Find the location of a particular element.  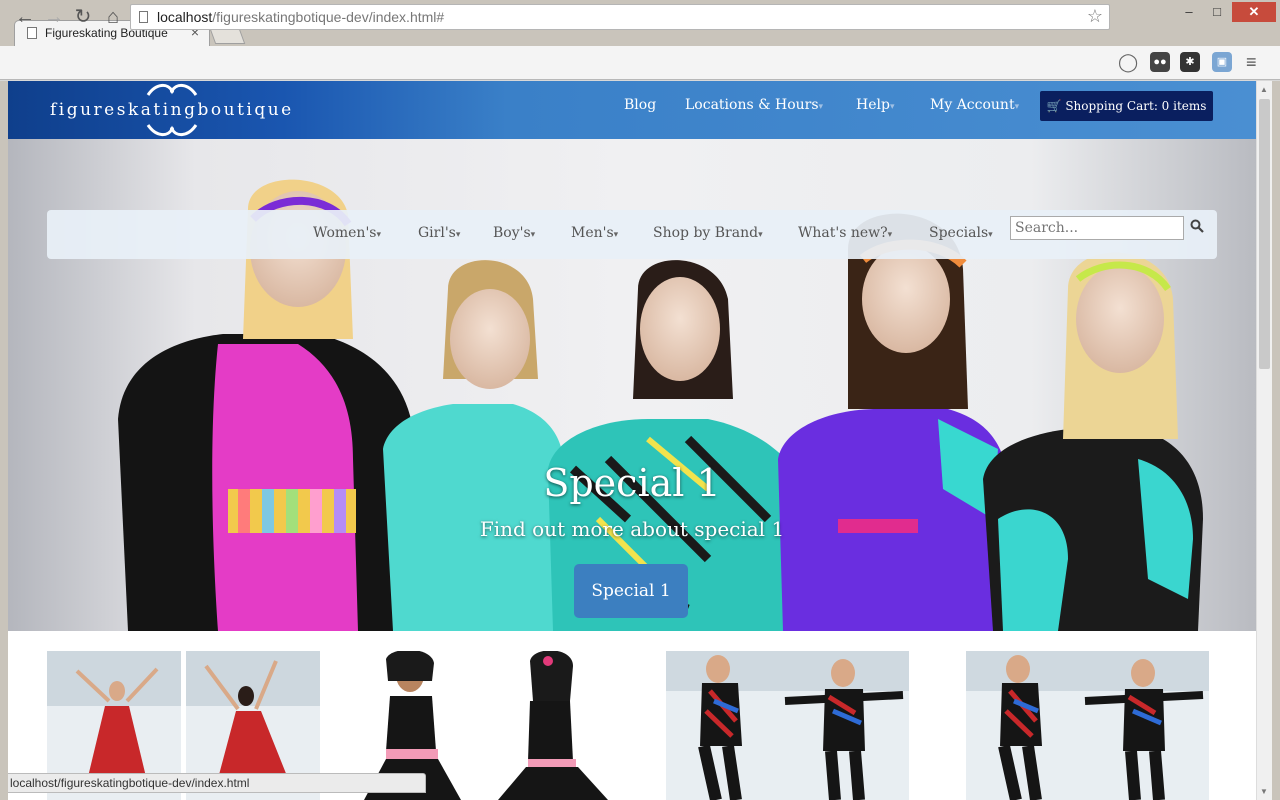

topnav-my-account: My Account▾ is located at coordinates (974, 105).